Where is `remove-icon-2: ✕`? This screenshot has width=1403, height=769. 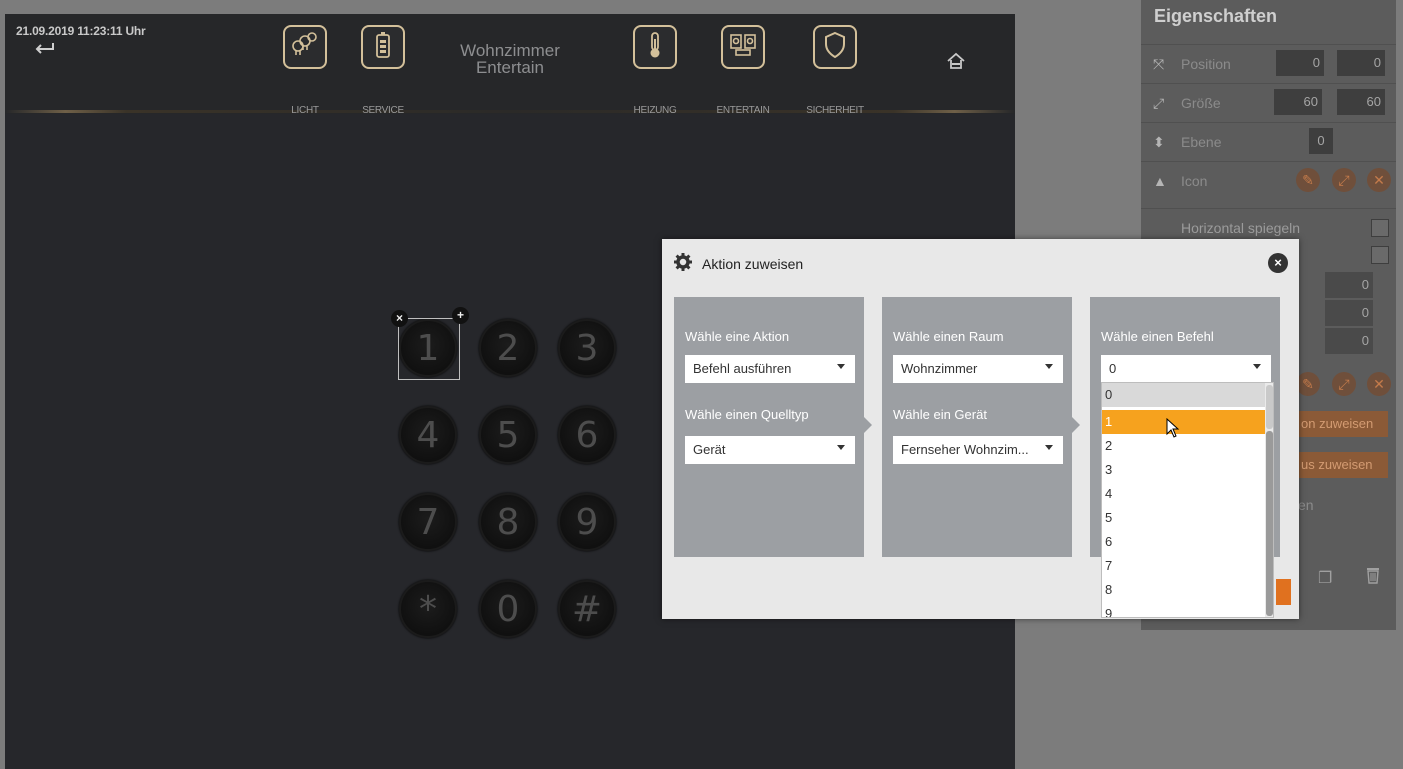
remove-icon-2: ✕ is located at coordinates (1379, 384).